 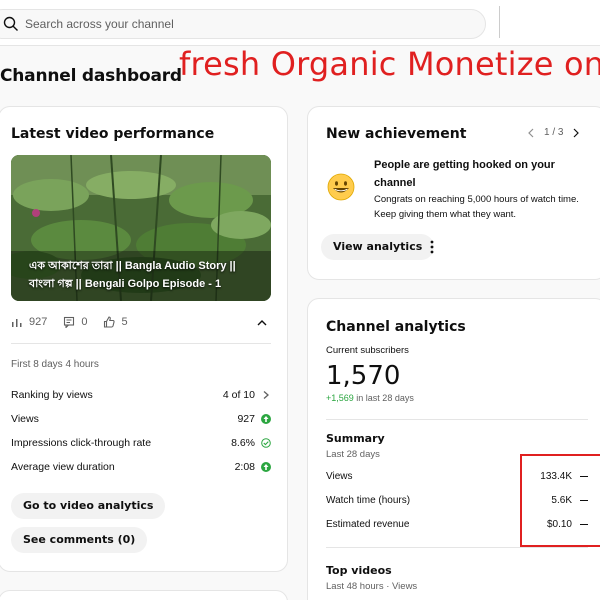 I want to click on comments-stat: 0, so click(x=75, y=322).